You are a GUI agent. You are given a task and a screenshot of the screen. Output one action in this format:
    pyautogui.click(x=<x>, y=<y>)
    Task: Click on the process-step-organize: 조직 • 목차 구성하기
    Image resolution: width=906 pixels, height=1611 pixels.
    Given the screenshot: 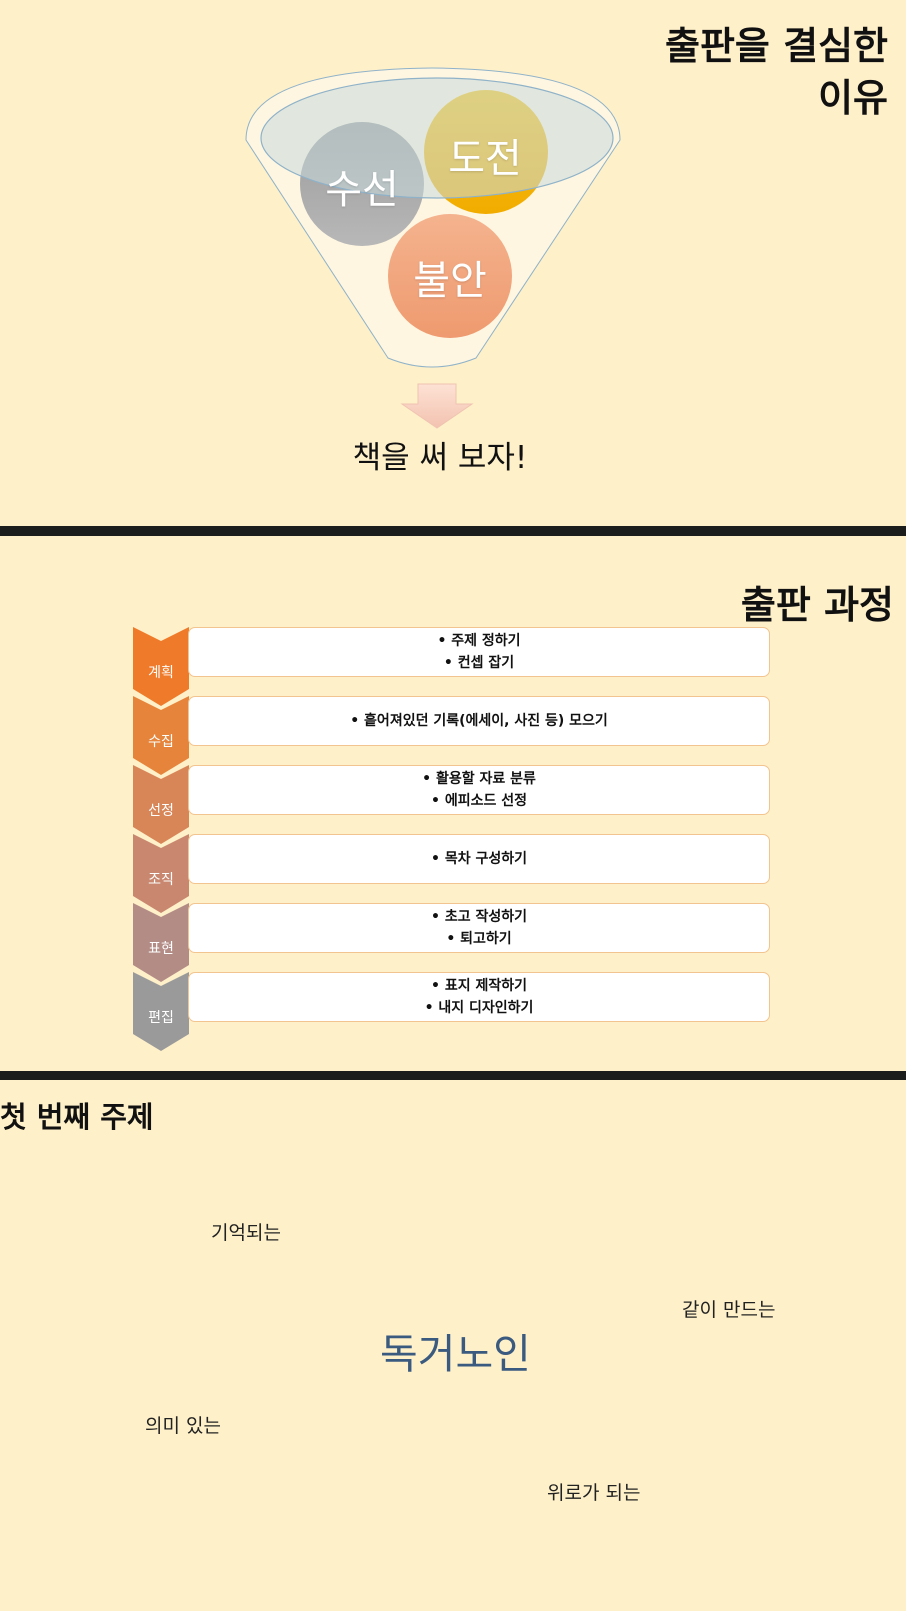 What is the action you would take?
    pyautogui.click(x=453, y=873)
    